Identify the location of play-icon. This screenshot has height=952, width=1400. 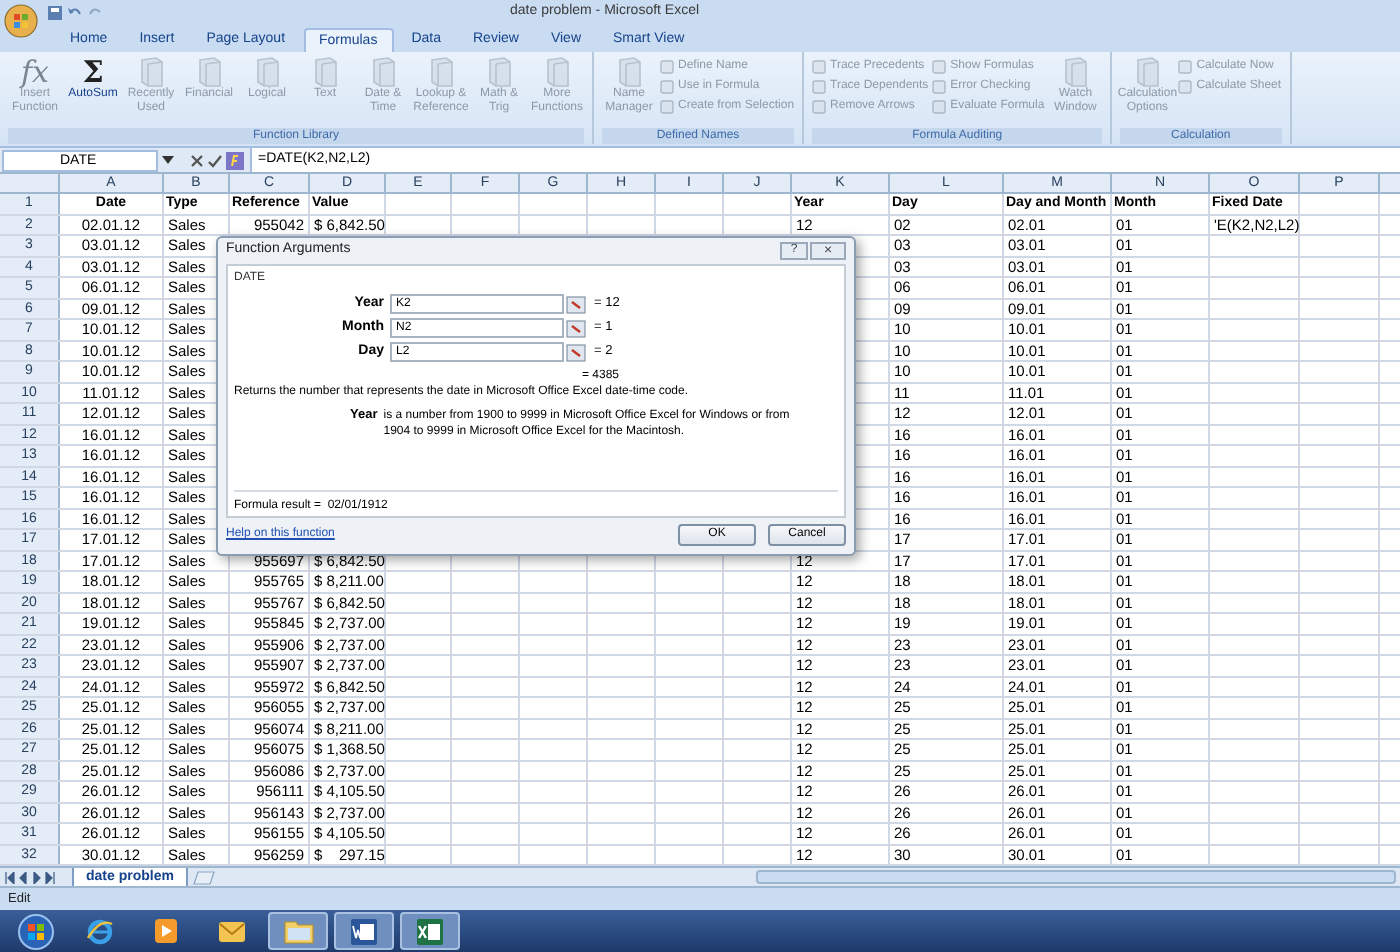
(166, 931).